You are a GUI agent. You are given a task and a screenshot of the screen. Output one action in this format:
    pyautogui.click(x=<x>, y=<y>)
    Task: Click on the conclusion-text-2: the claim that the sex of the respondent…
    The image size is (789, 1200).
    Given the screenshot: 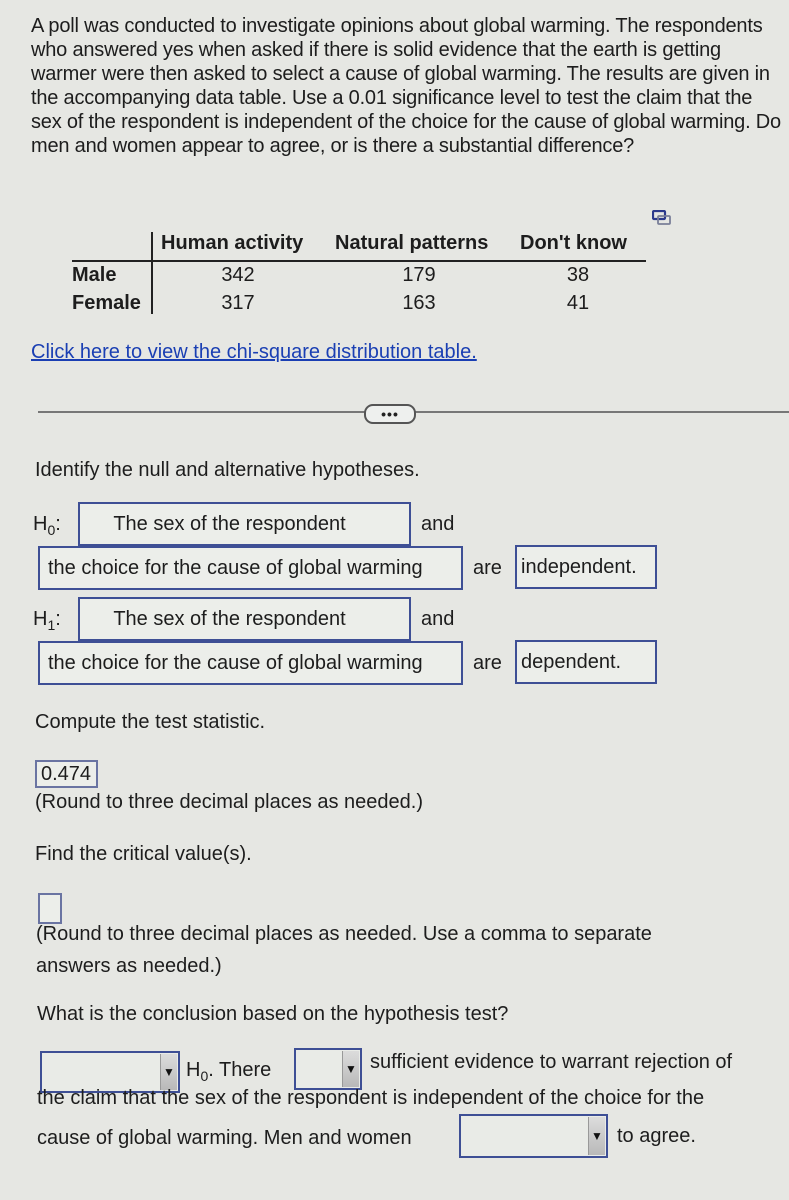 What is the action you would take?
    pyautogui.click(x=371, y=1098)
    